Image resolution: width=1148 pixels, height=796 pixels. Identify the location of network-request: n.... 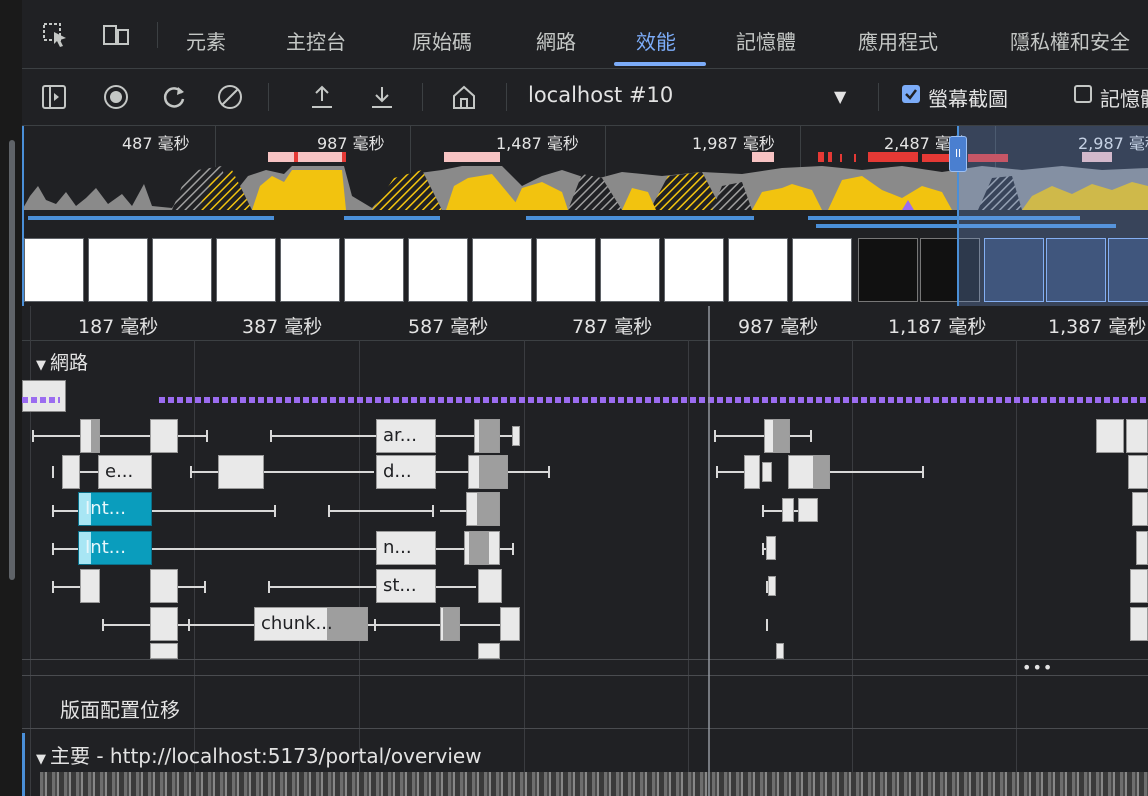
(406, 548).